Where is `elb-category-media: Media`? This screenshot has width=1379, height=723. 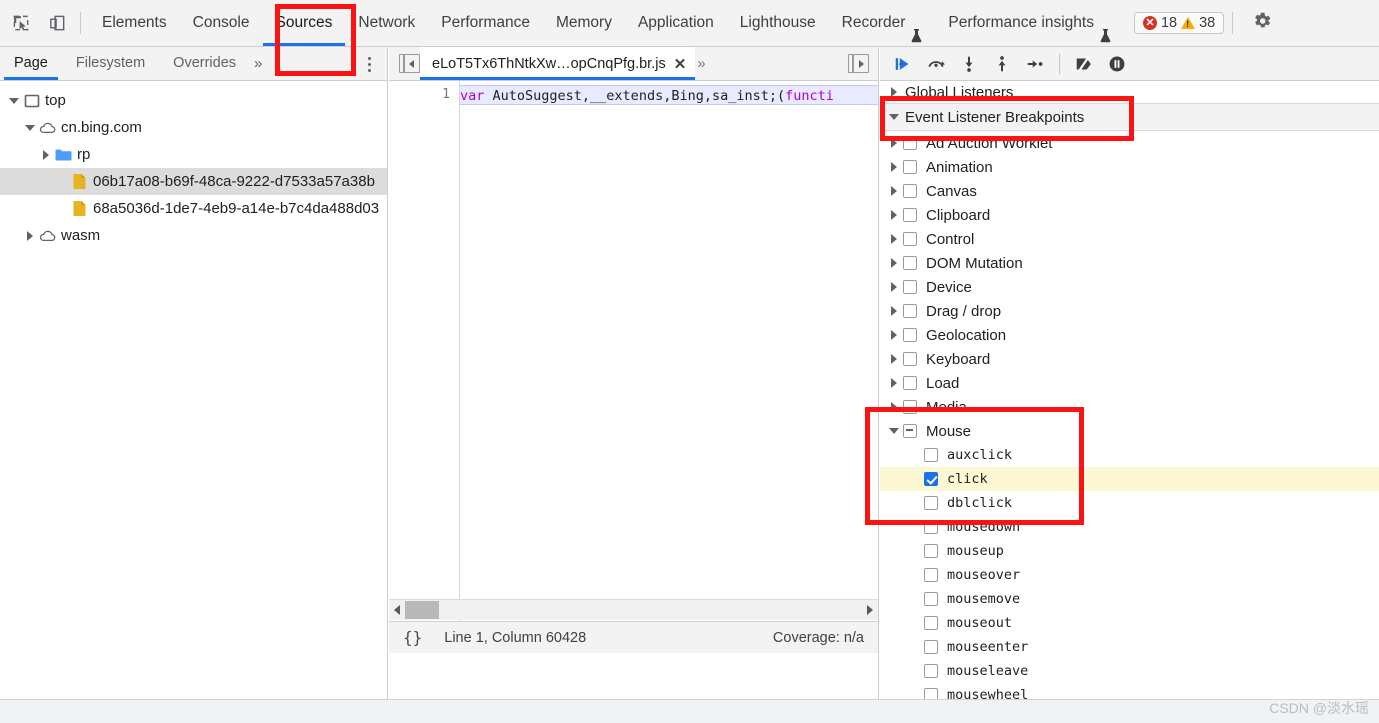
elb-category-media: Media is located at coordinates (1129, 407).